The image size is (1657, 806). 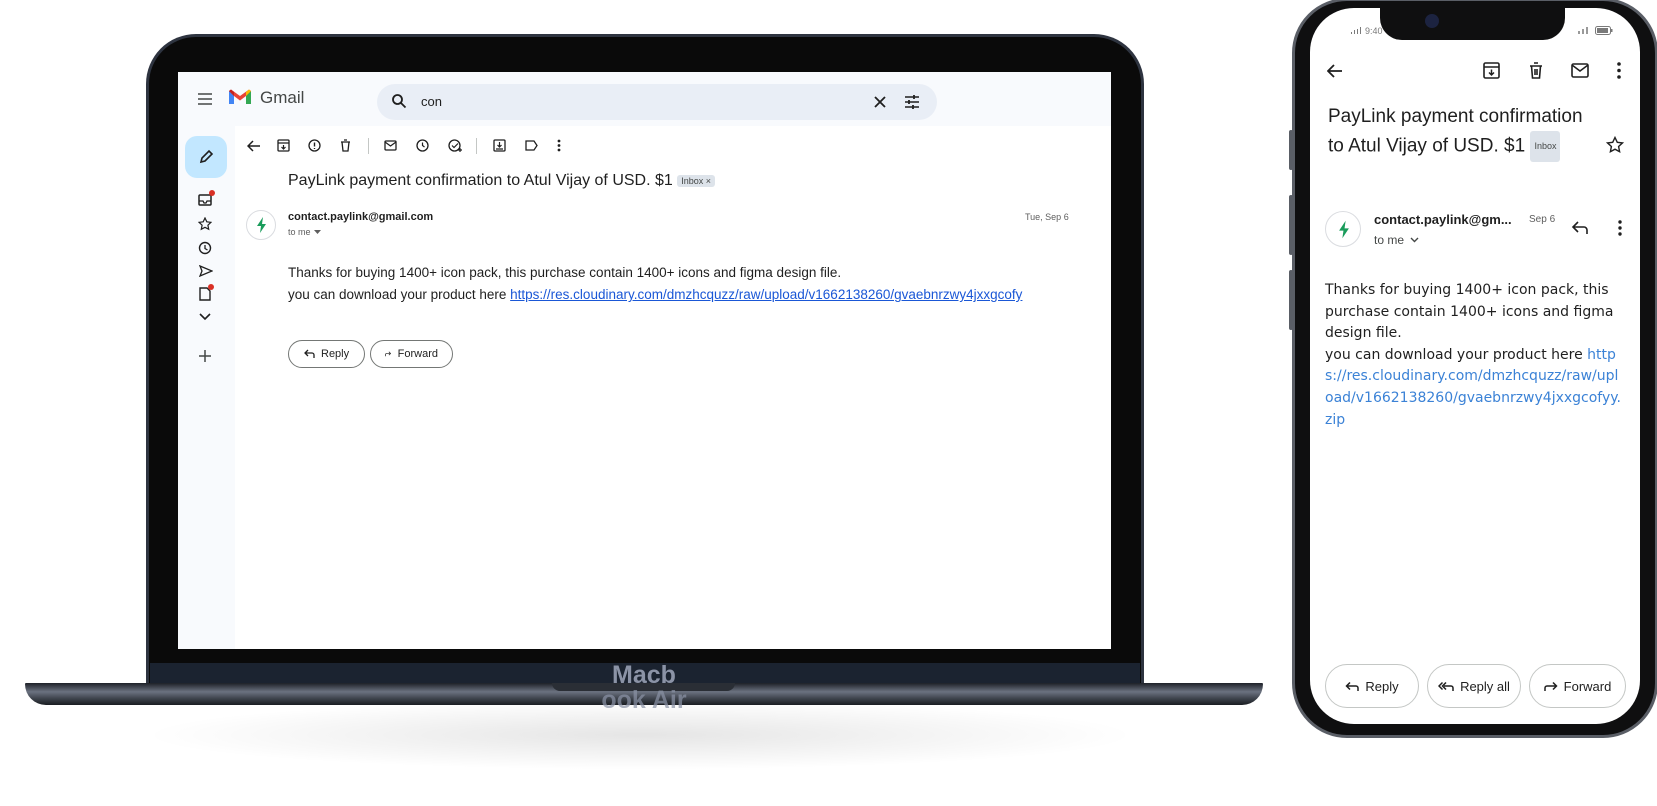 I want to click on snoozed-icon, so click(x=205, y=248).